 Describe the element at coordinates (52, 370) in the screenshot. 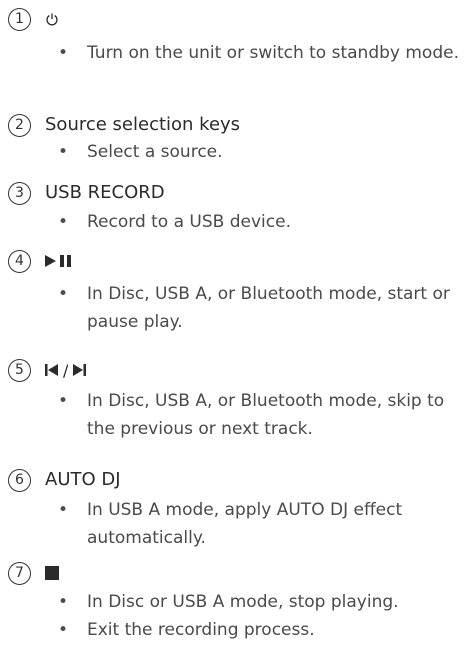

I see `previous-icon` at that location.